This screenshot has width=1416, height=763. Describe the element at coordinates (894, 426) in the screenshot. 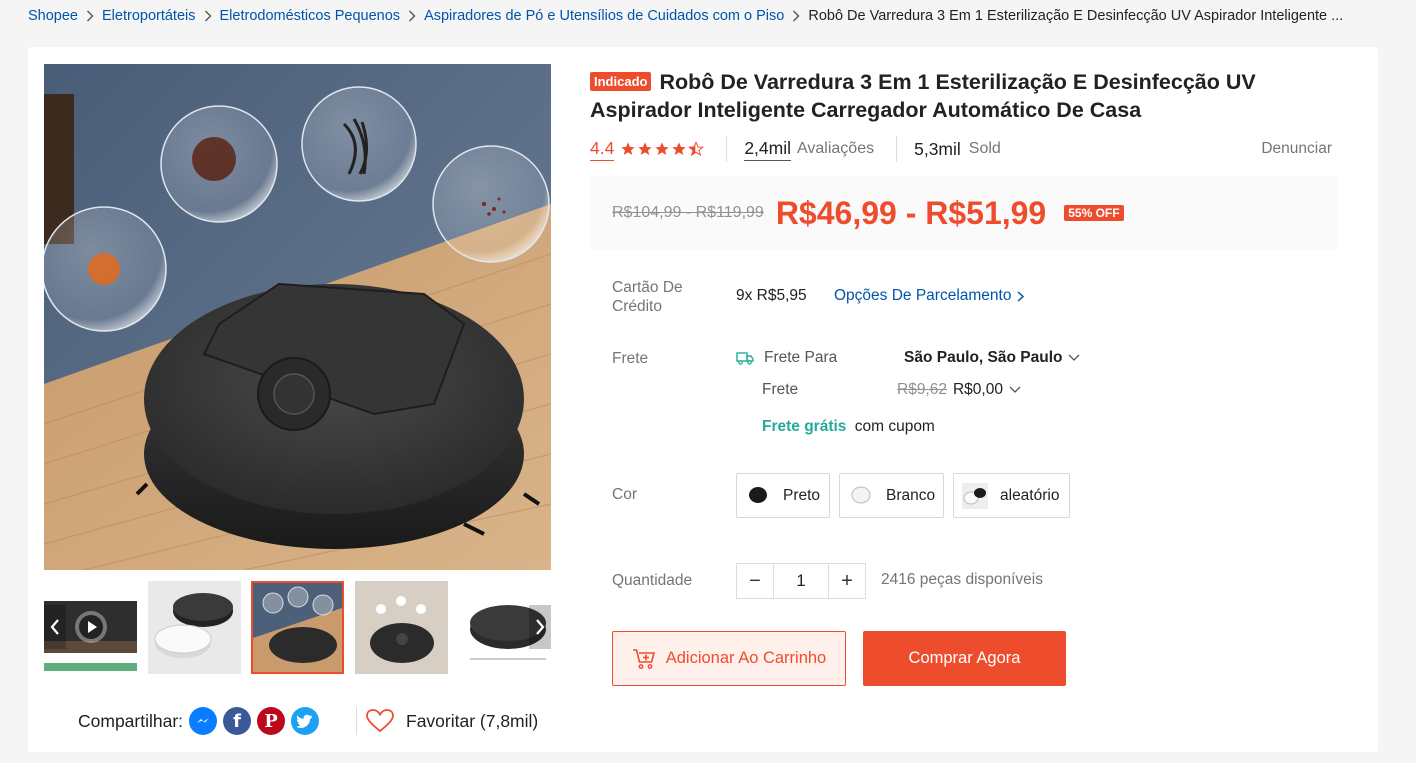

I see `free-shipping-suffix: com cupom` at that location.